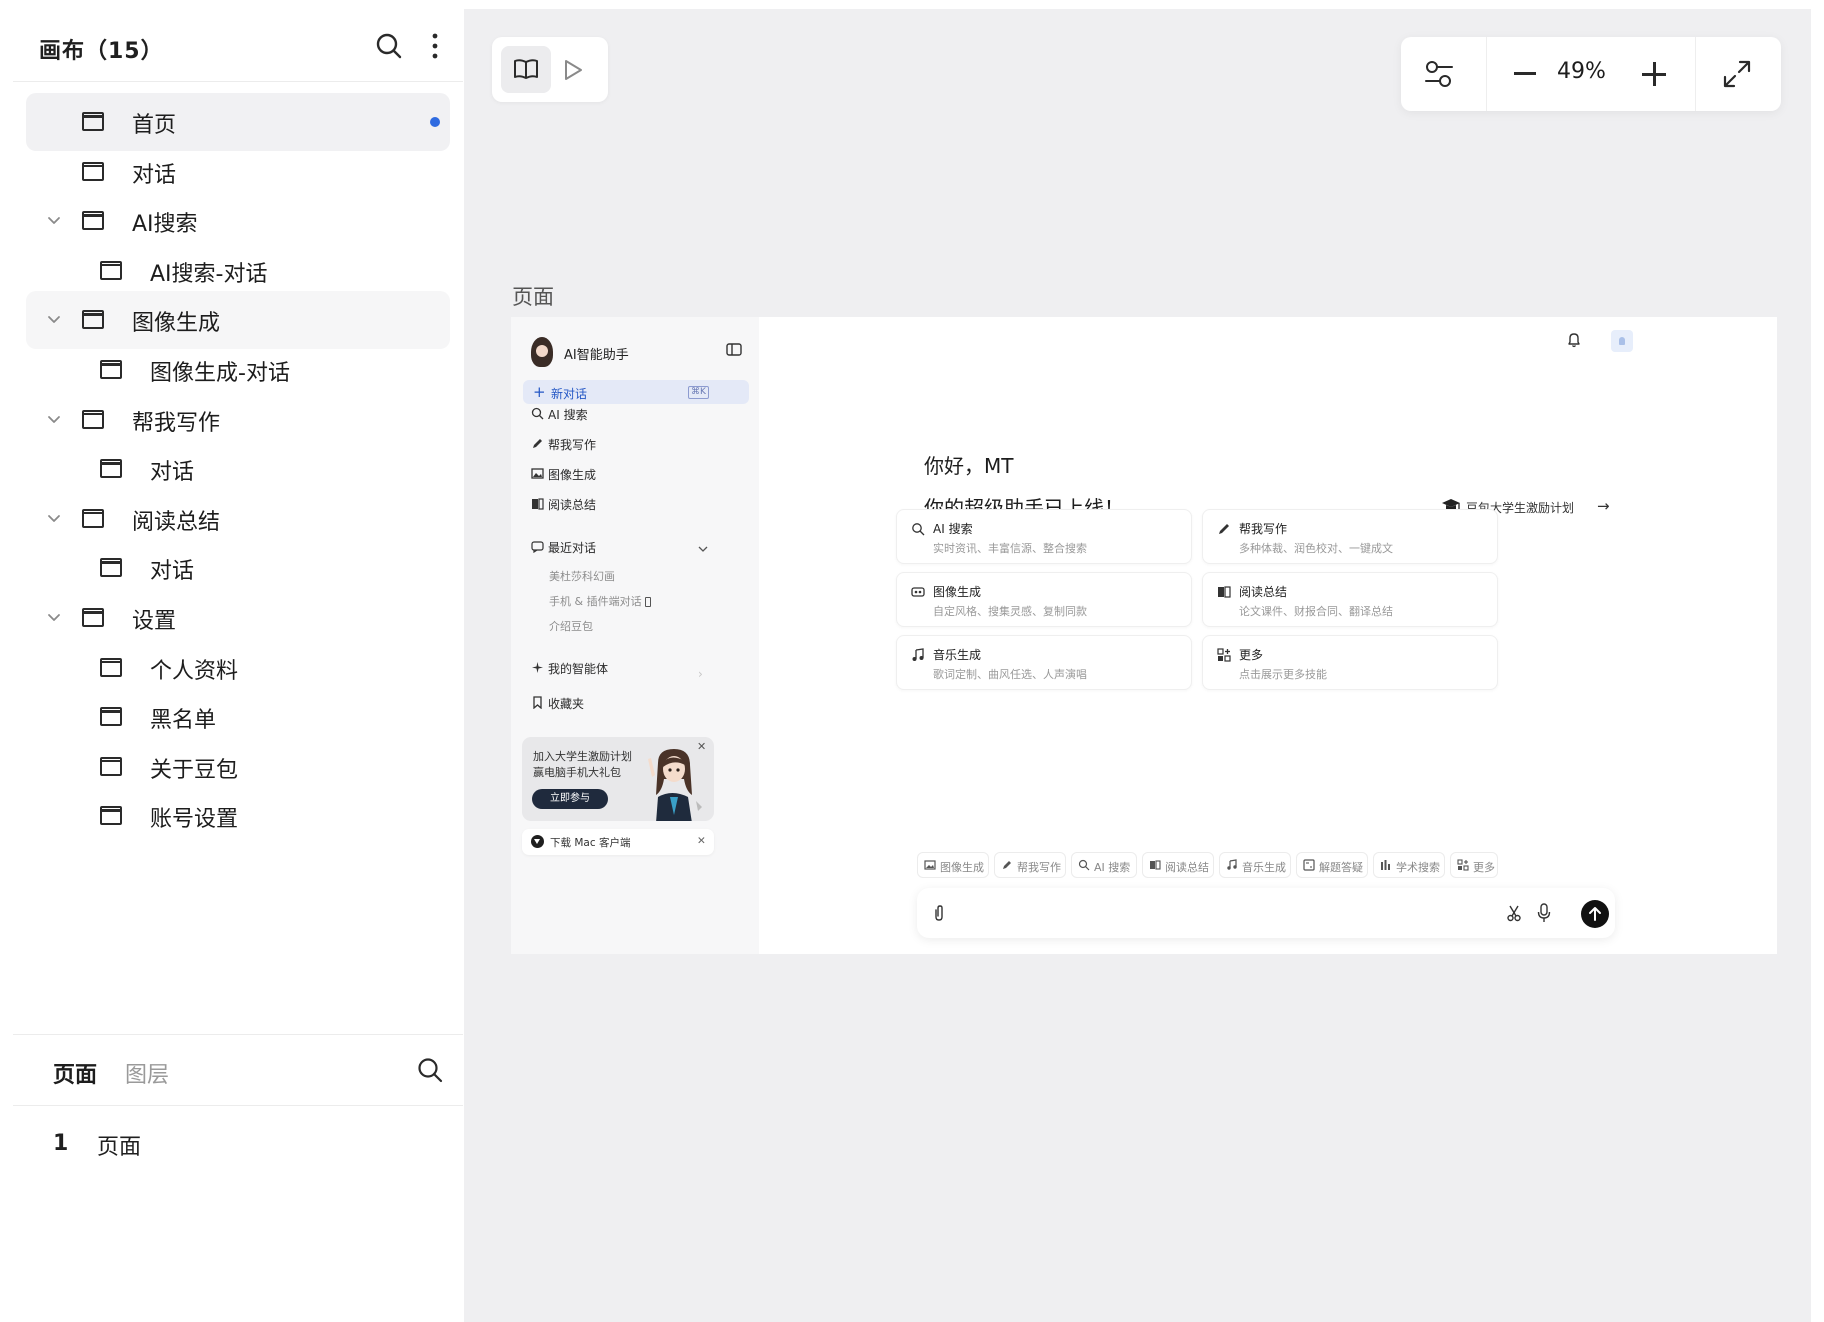 This screenshot has width=1824, height=1322. Describe the element at coordinates (582, 756) in the screenshot. I see `promo-line-1: 加入大学生激励计划` at that location.